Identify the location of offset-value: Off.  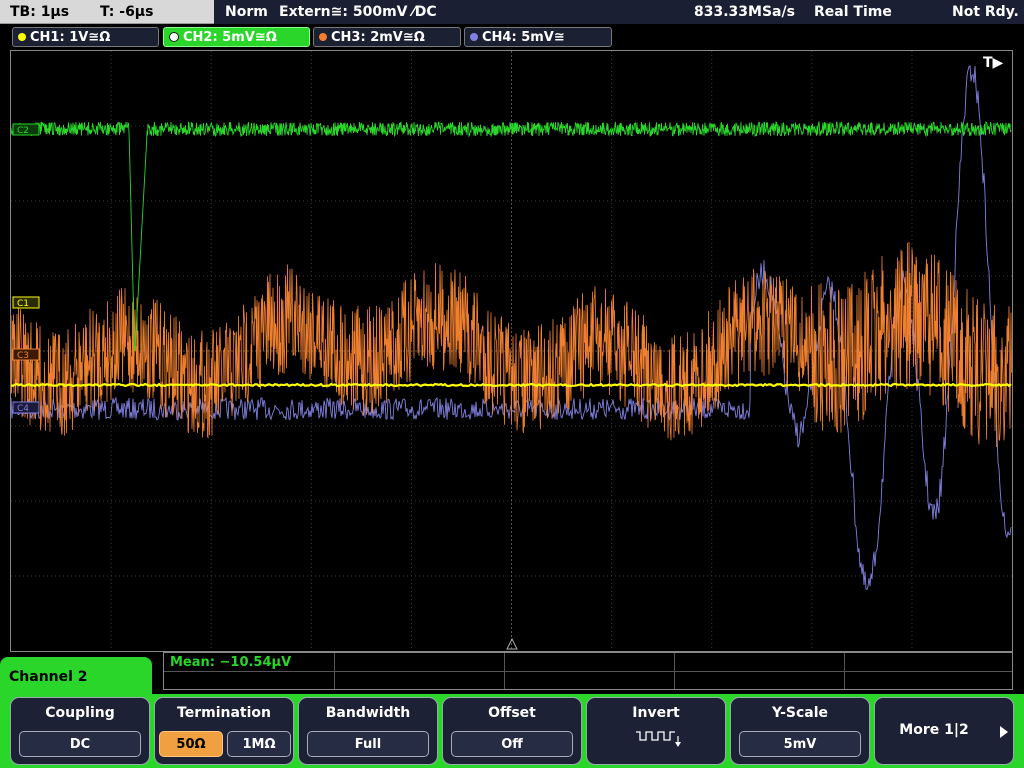
(512, 744).